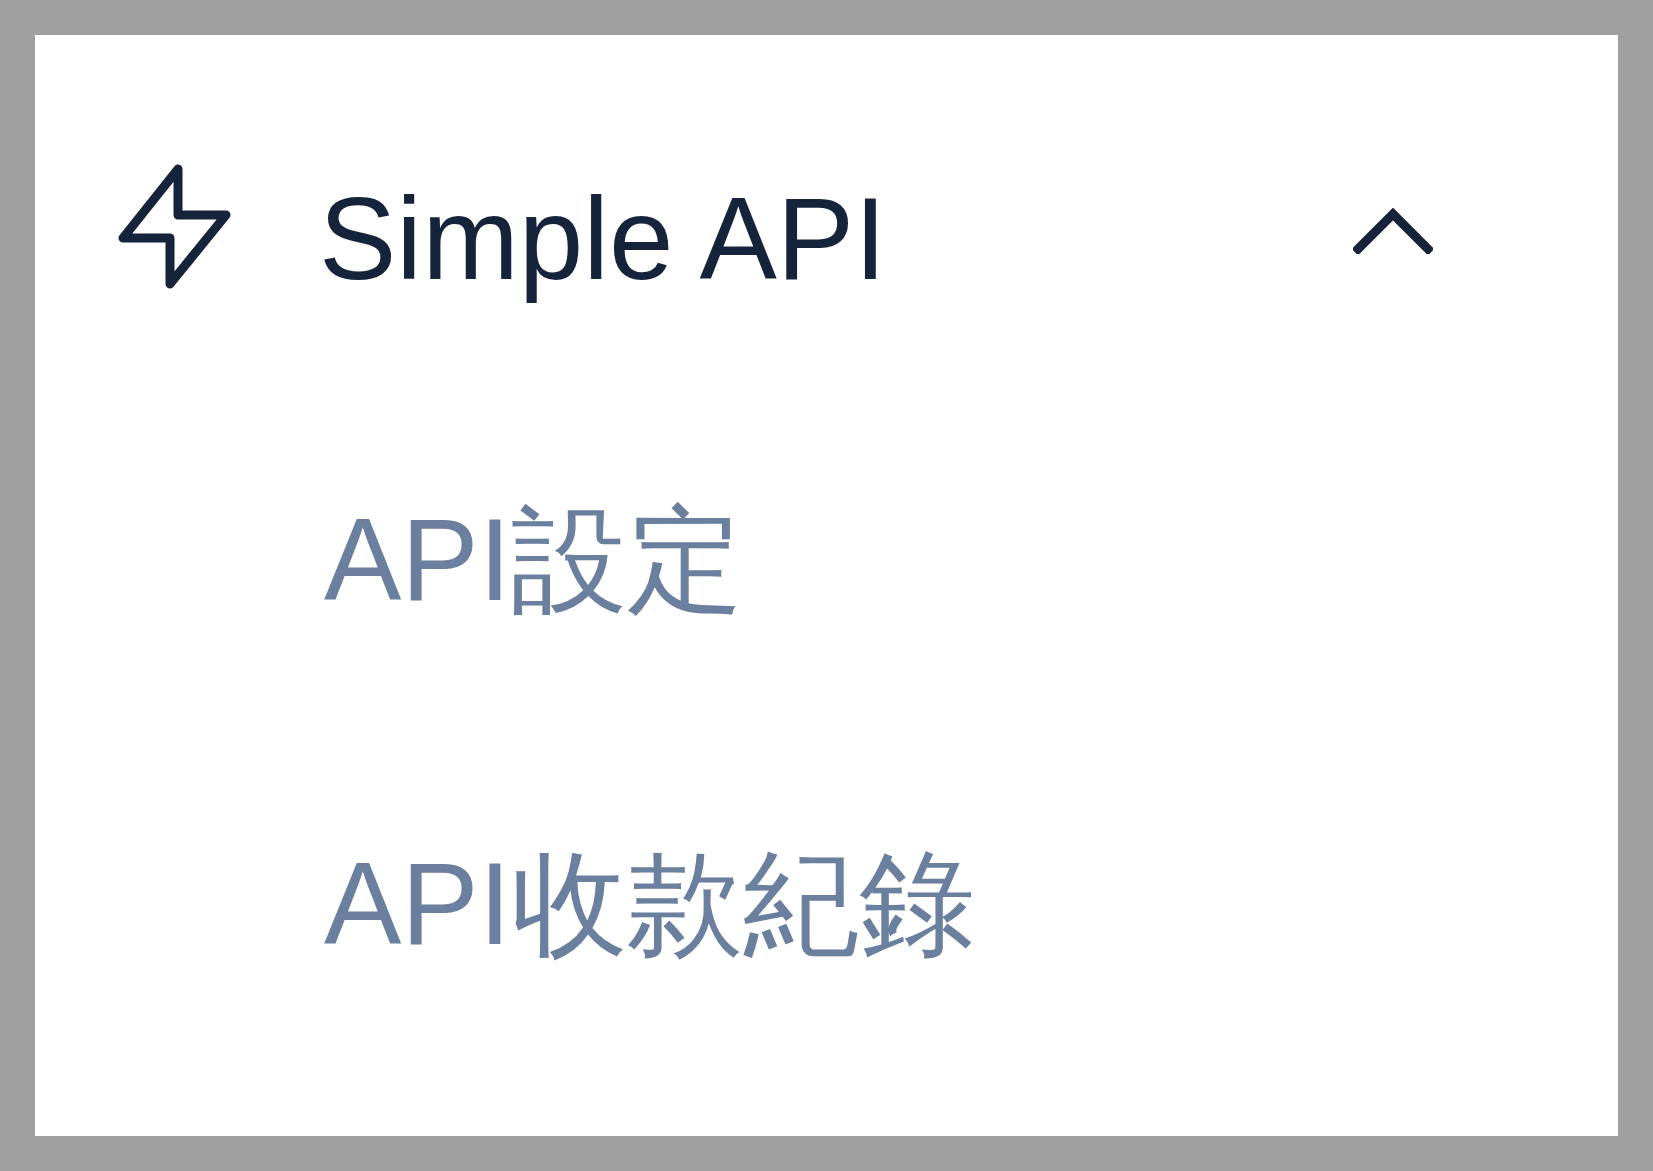 Image resolution: width=1653 pixels, height=1171 pixels. Describe the element at coordinates (1393, 231) in the screenshot. I see `chevron-up-icon` at that location.